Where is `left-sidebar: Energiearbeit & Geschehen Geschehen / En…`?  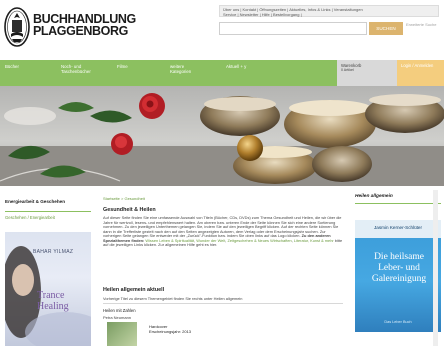
left-sidebar: Energiearbeit & Geschehen Geschehen / En… is located at coordinates (48, 268).